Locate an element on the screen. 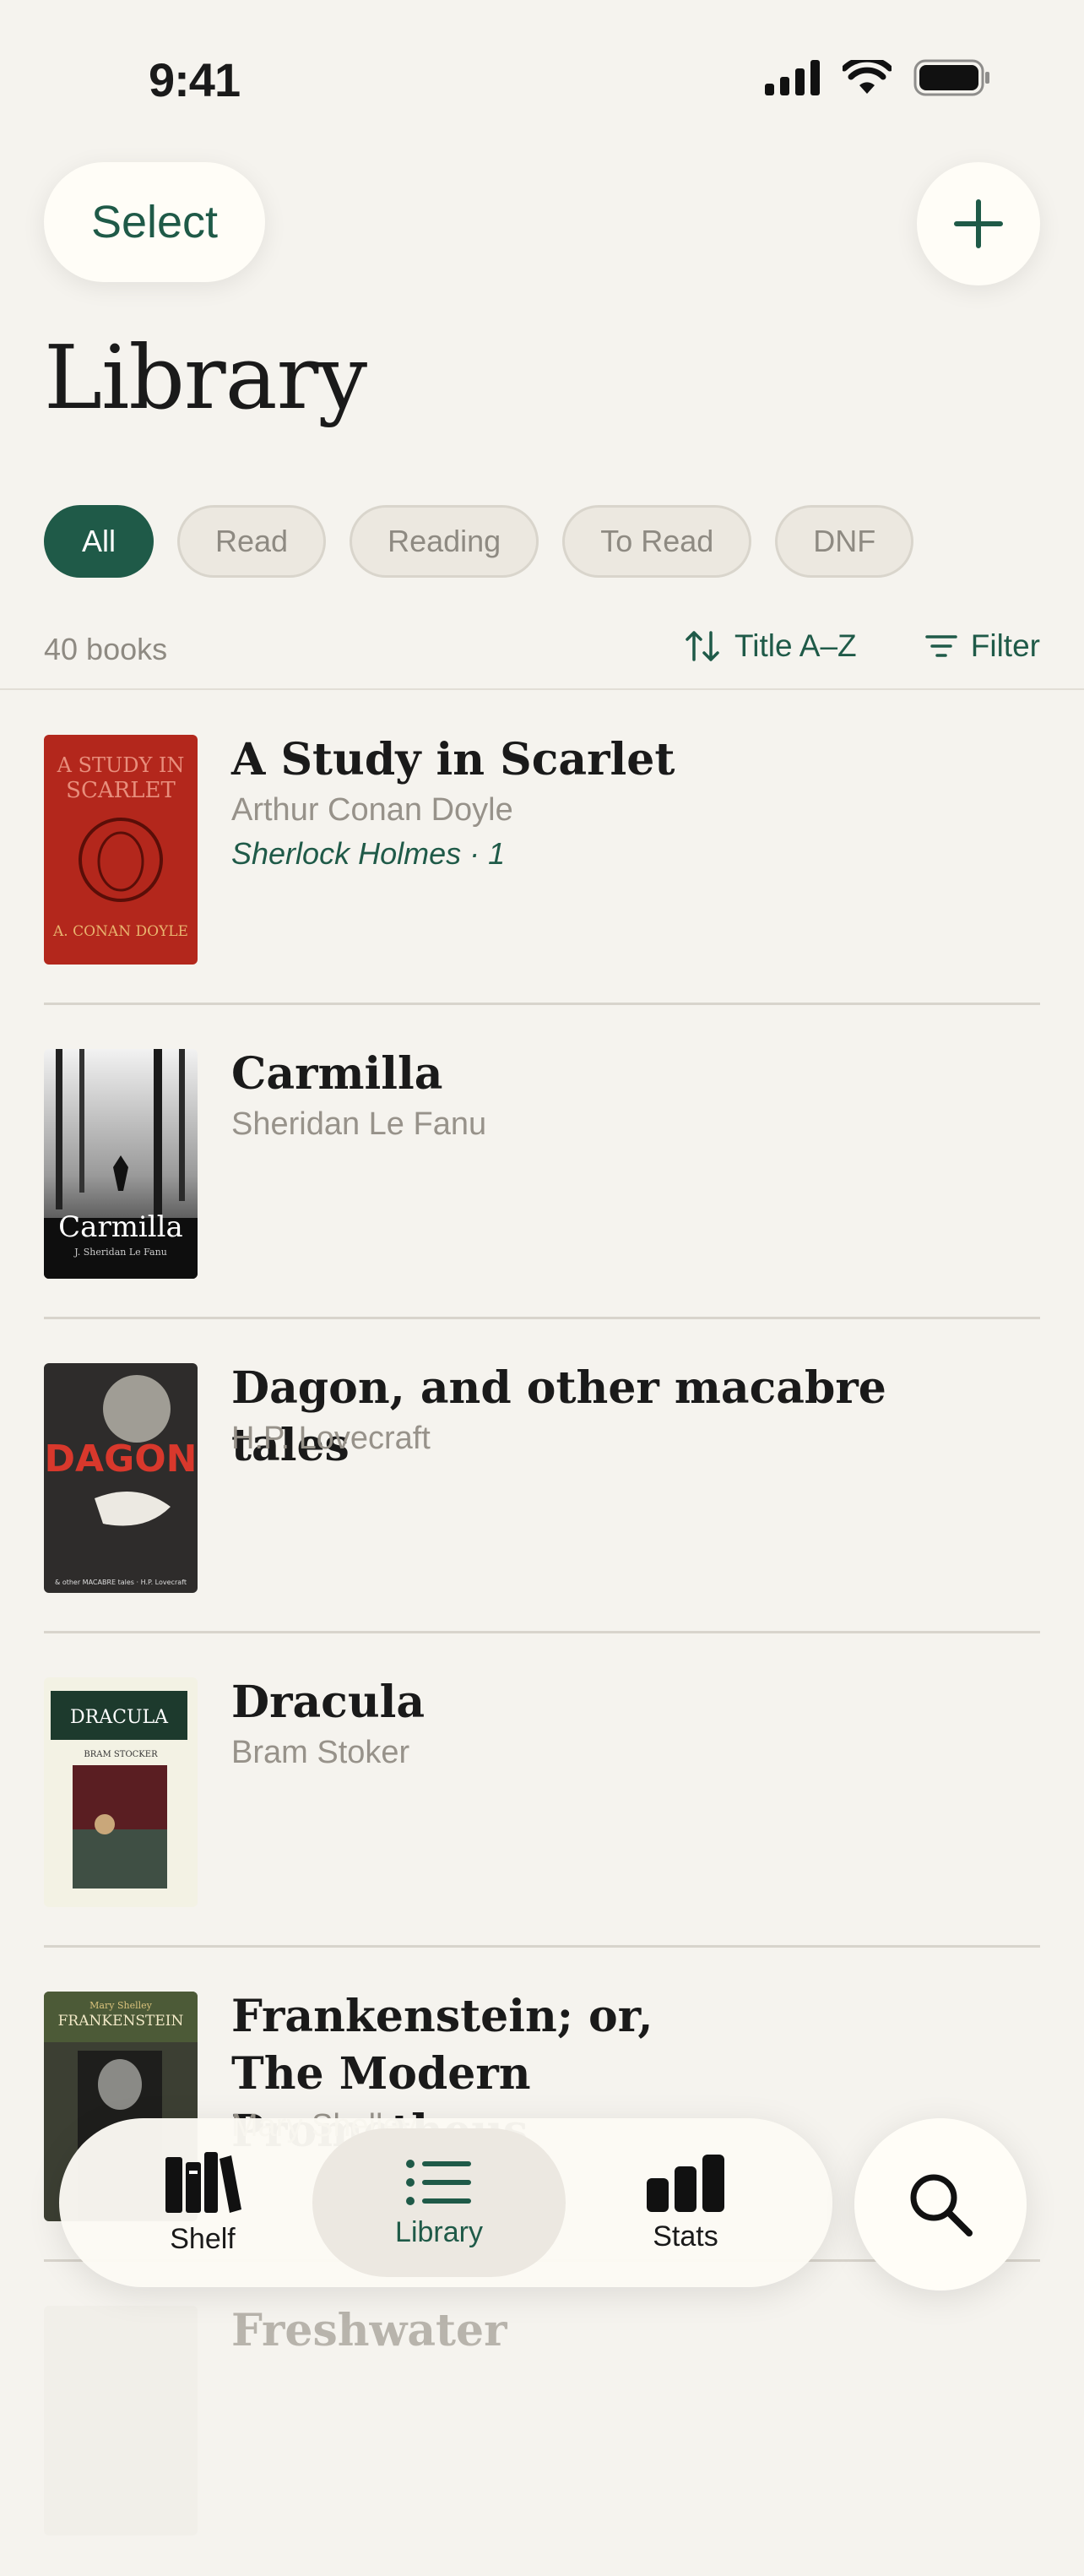 This screenshot has height=2576, width=1084. book-author: Sheridan Le Fanu is located at coordinates (359, 1124).